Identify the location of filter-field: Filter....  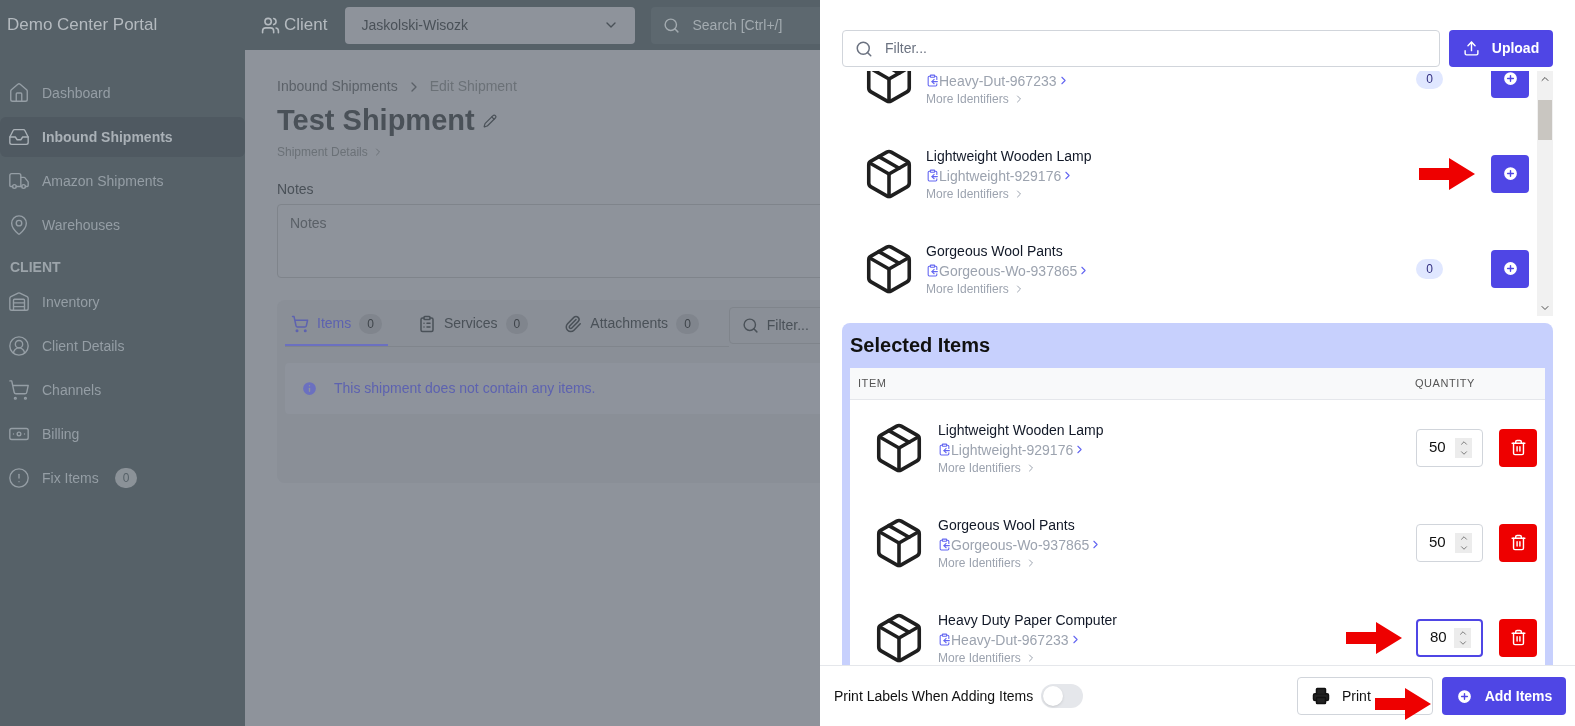
(1141, 48).